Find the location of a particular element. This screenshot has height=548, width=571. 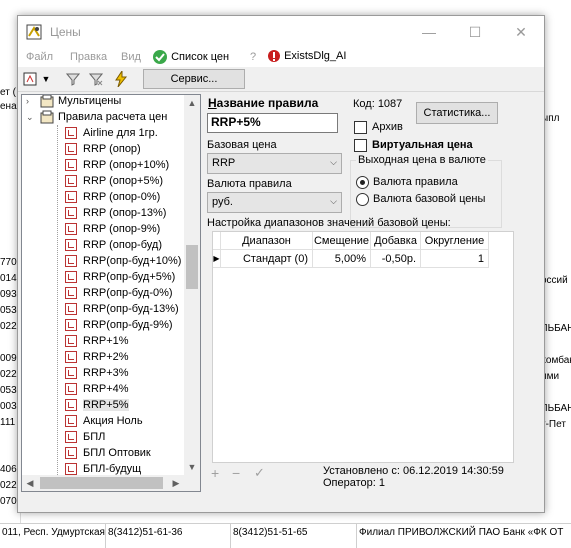

tree-item: БПЛ Оптовик is located at coordinates (108, 453).